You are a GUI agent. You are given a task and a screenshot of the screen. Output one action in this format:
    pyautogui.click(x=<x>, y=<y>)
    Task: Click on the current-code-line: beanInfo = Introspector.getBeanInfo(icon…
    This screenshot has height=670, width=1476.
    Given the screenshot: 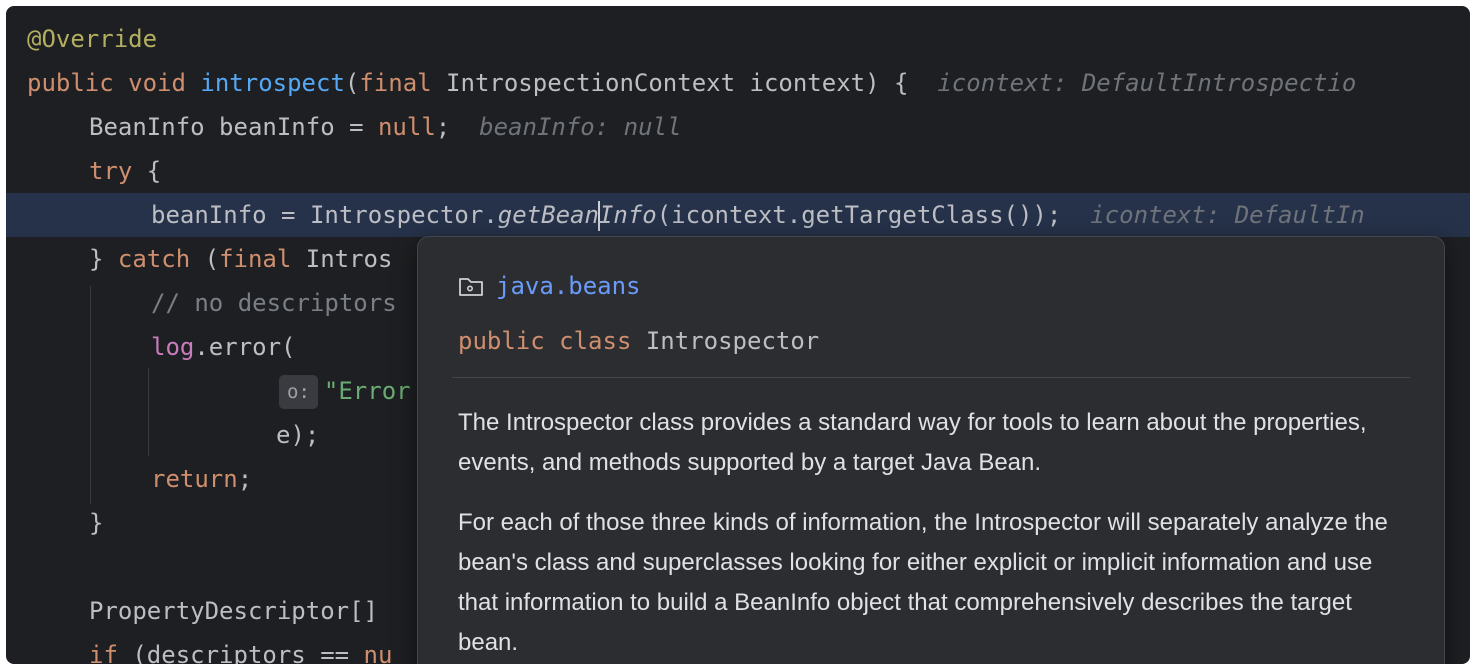 What is the action you would take?
    pyautogui.click(x=738, y=215)
    